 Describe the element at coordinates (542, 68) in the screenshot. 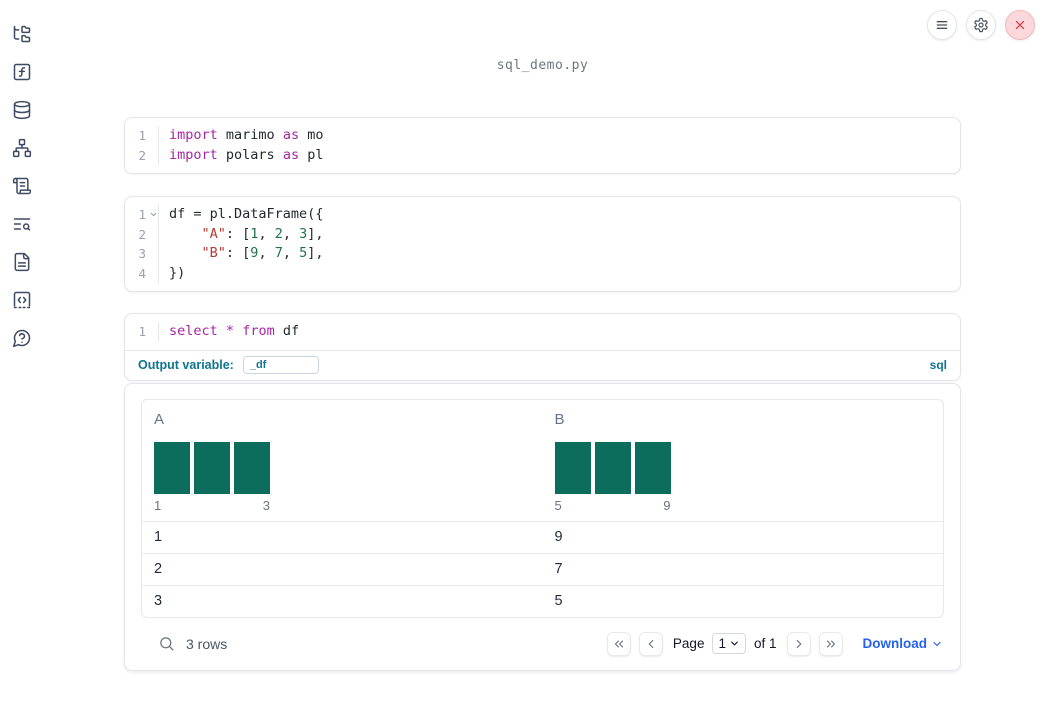

I see `notebook-filename: sql_demo.py` at that location.